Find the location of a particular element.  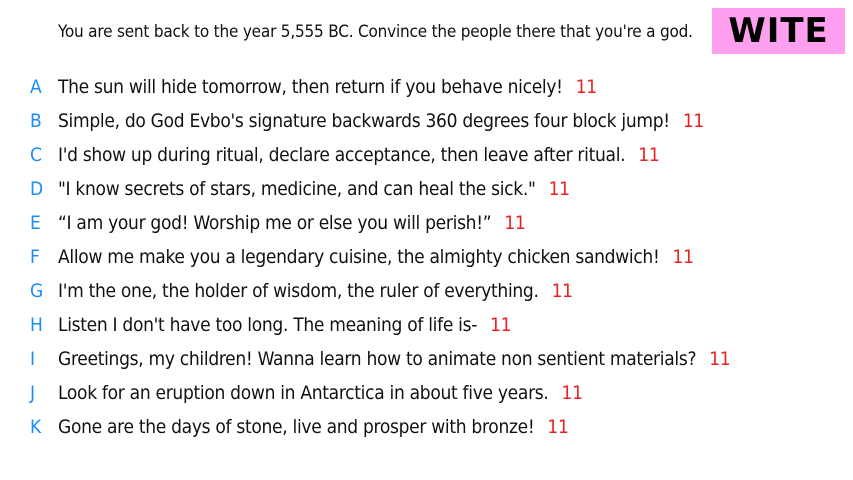

answer-letter: A is located at coordinates (36, 87).